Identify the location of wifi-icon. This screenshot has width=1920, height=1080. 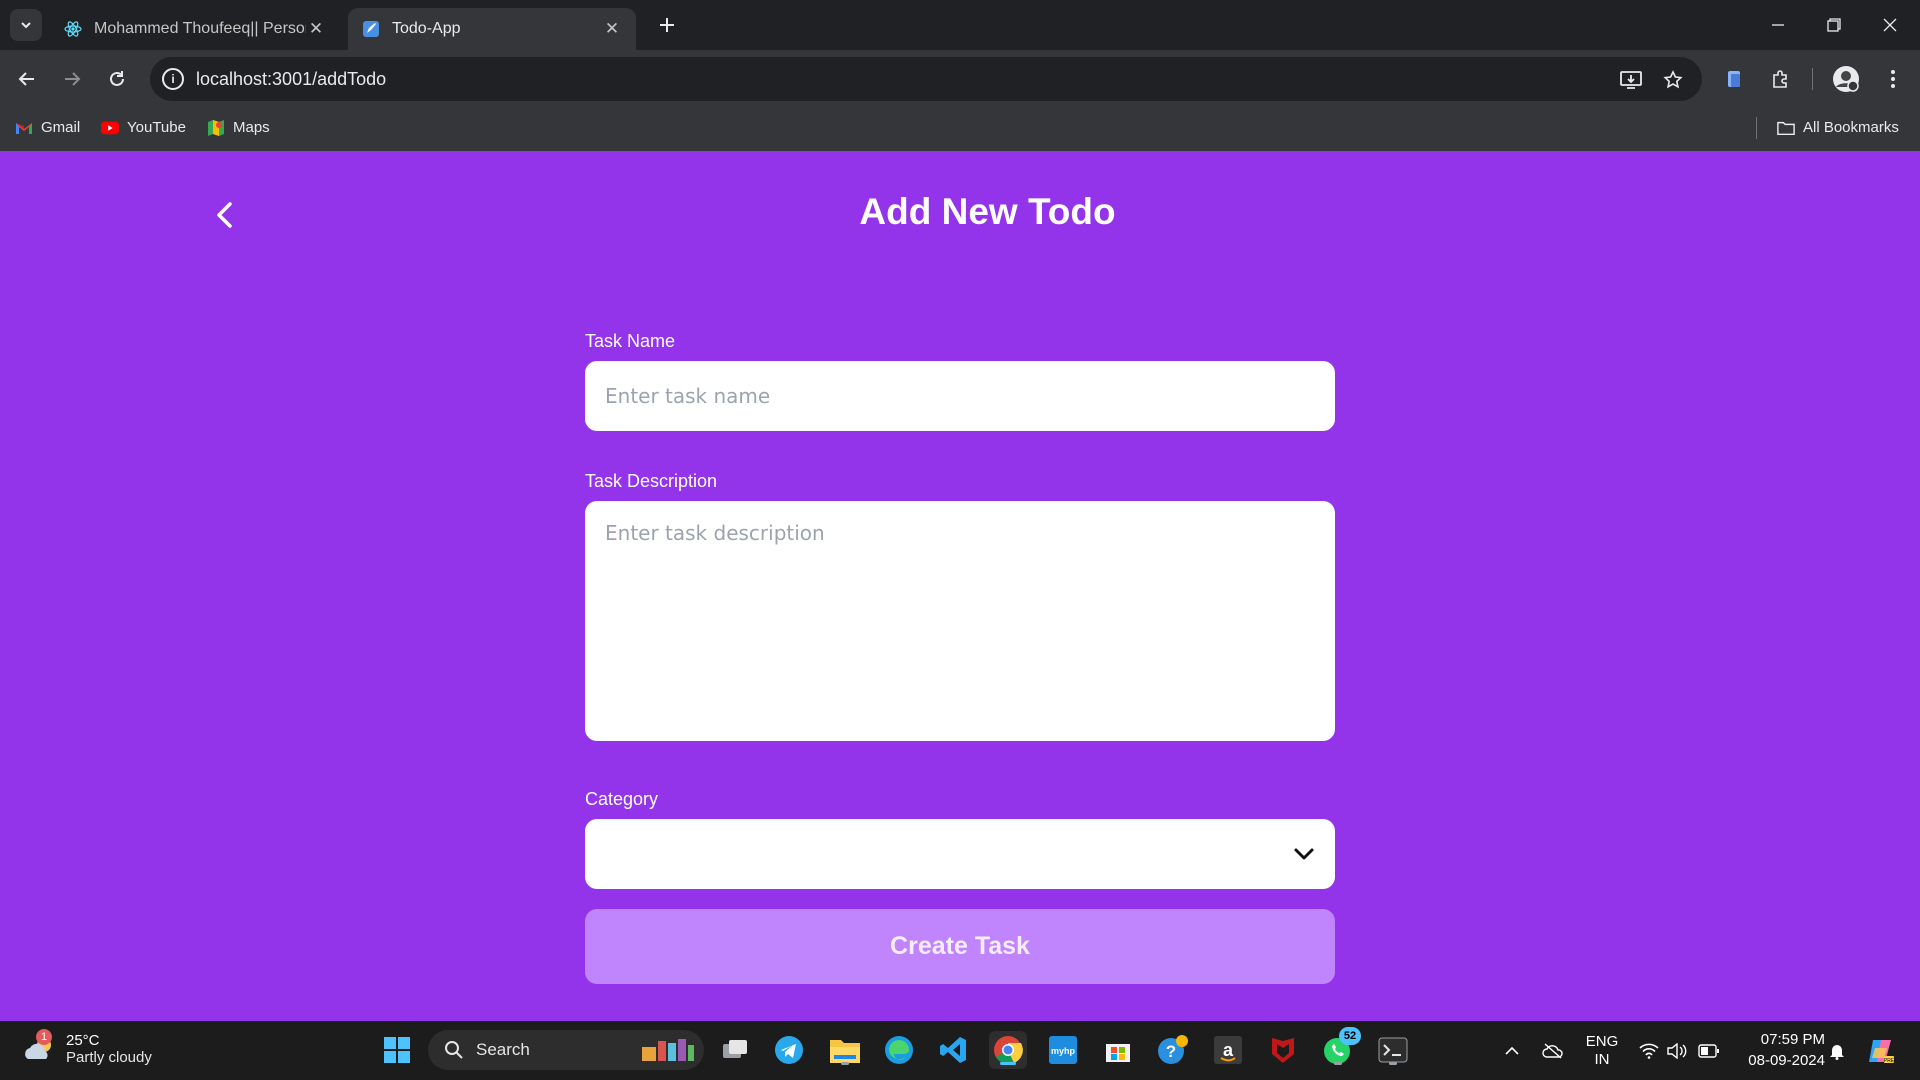
(1649, 1051).